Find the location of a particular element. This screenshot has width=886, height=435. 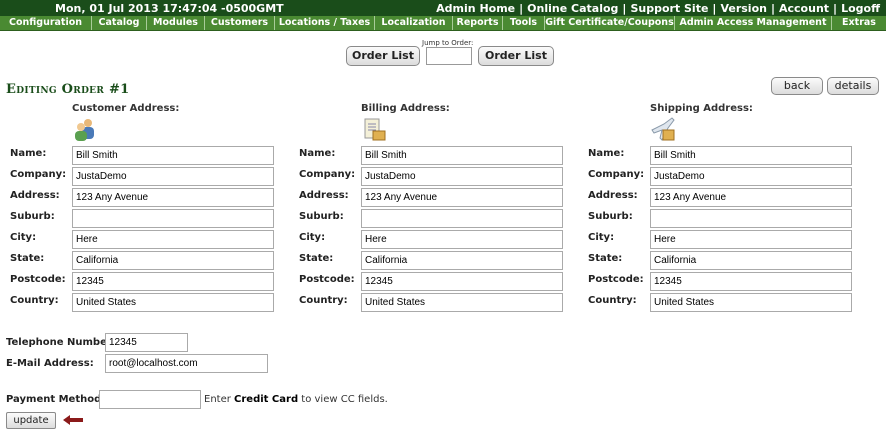

details-button: details is located at coordinates (853, 86).